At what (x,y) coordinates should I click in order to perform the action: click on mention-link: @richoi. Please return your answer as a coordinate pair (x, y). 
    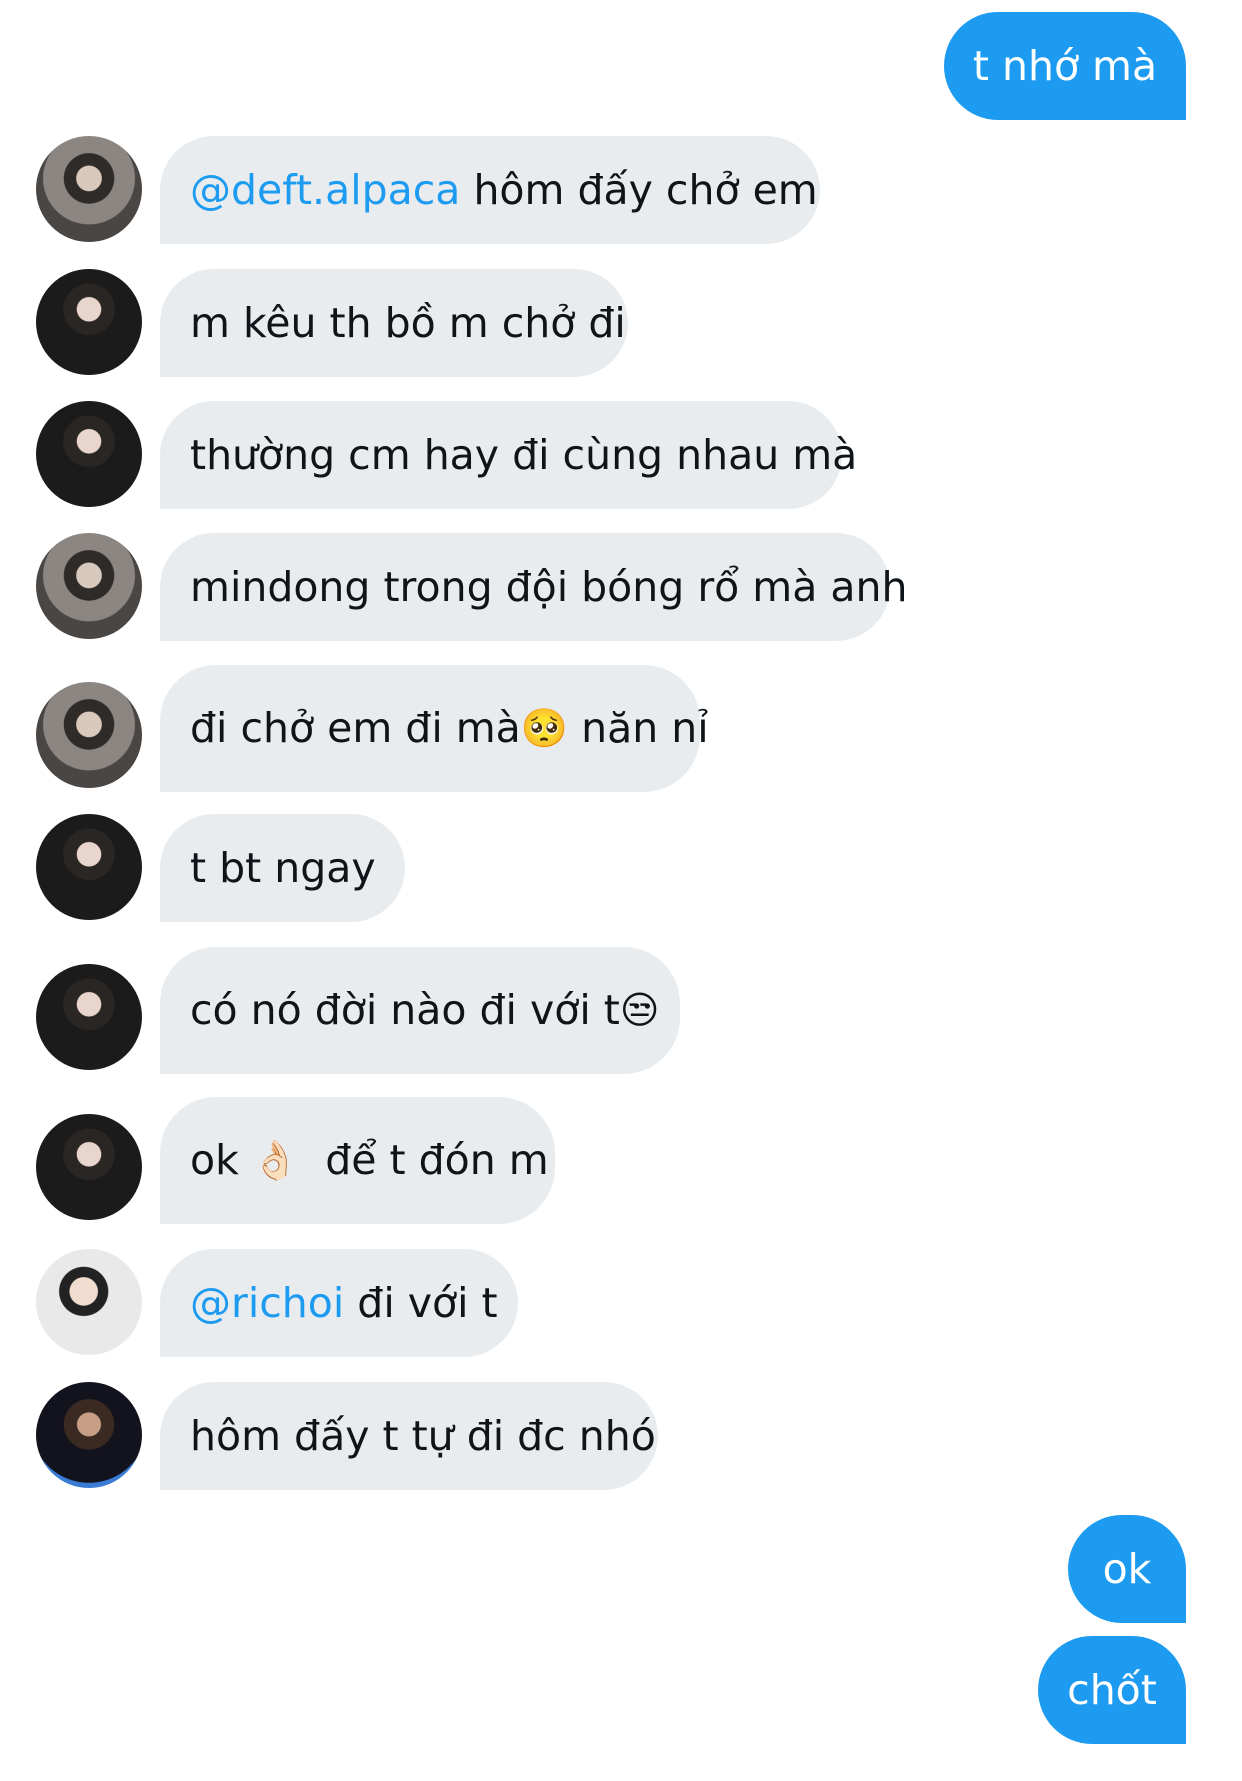
    Looking at the image, I should click on (267, 1303).